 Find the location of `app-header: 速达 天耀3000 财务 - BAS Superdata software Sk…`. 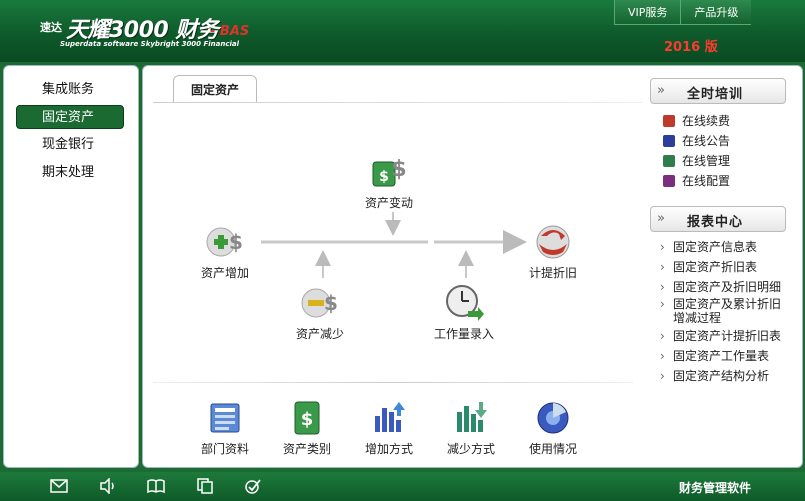

app-header: 速达 天耀3000 财务 - BAS Superdata software Sk… is located at coordinates (402, 31).